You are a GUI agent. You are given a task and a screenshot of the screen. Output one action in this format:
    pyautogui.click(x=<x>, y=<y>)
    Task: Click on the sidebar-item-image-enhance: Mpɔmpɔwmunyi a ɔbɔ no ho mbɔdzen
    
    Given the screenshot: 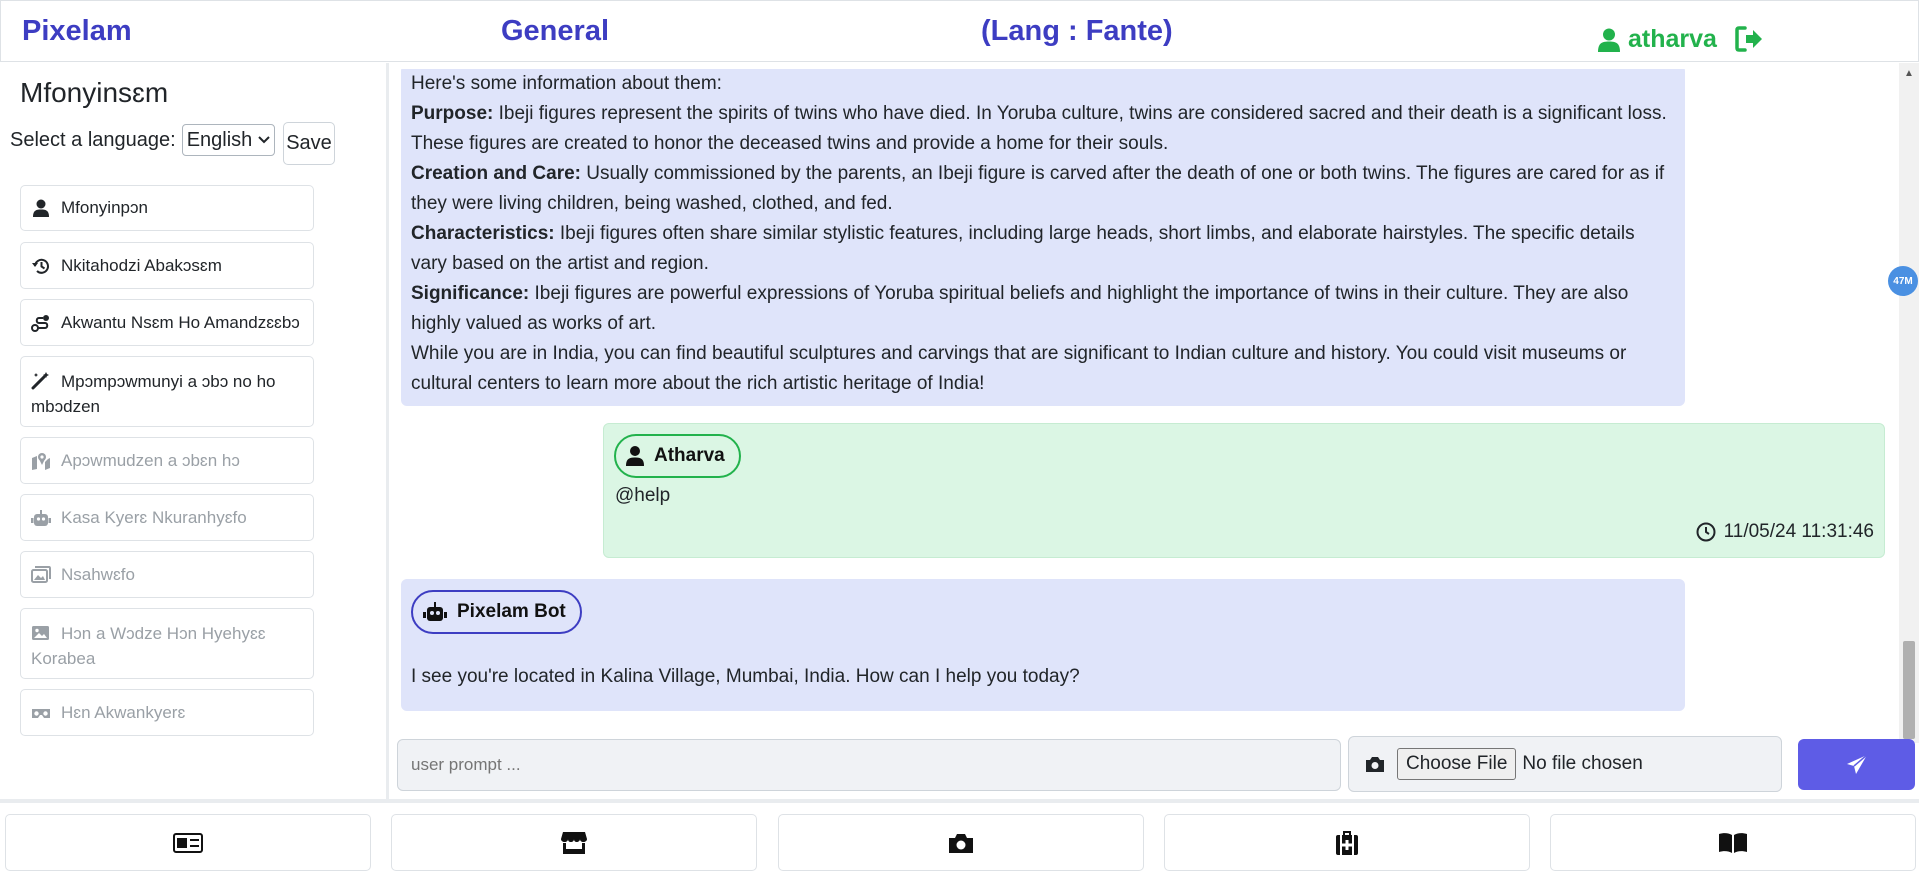 What is the action you would take?
    pyautogui.click(x=167, y=391)
    